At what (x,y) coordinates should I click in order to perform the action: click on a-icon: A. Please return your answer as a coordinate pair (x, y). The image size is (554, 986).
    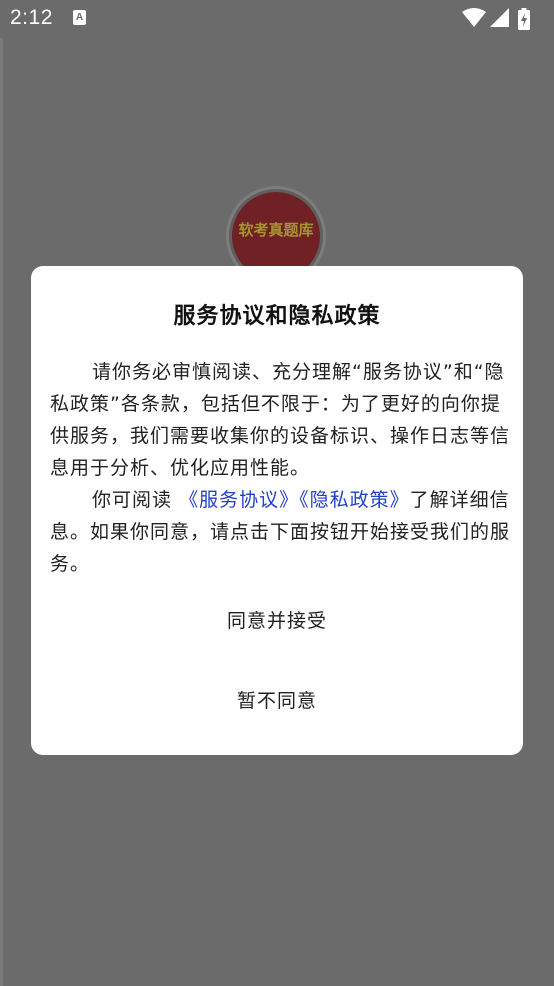
    Looking at the image, I should click on (79, 17).